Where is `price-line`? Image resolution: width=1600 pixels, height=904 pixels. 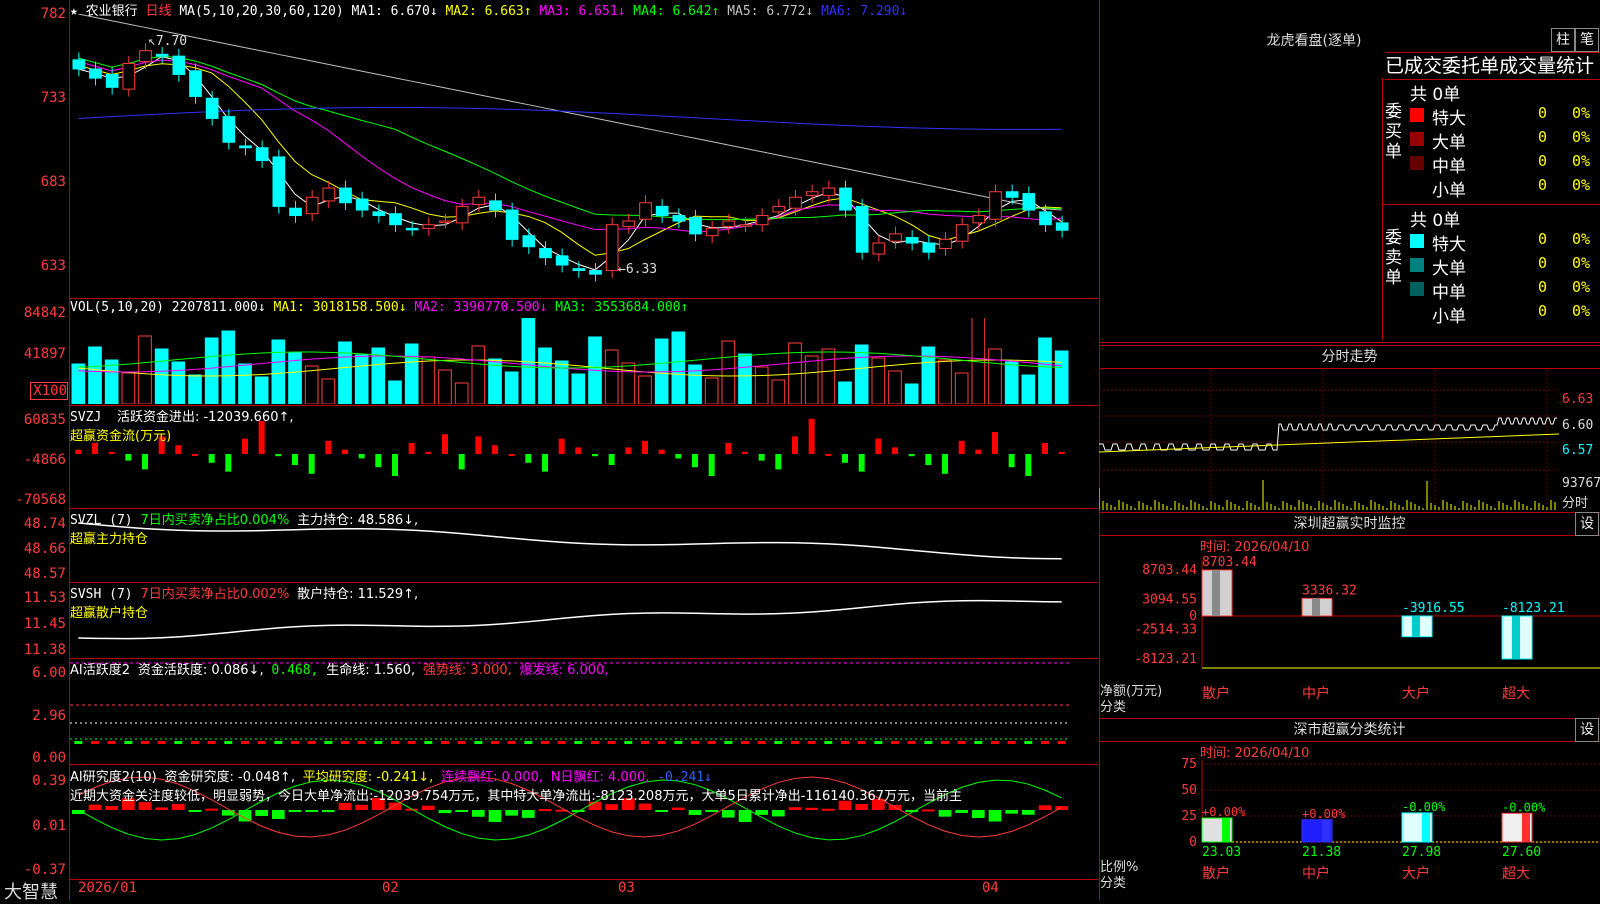 price-line is located at coordinates (1328, 434).